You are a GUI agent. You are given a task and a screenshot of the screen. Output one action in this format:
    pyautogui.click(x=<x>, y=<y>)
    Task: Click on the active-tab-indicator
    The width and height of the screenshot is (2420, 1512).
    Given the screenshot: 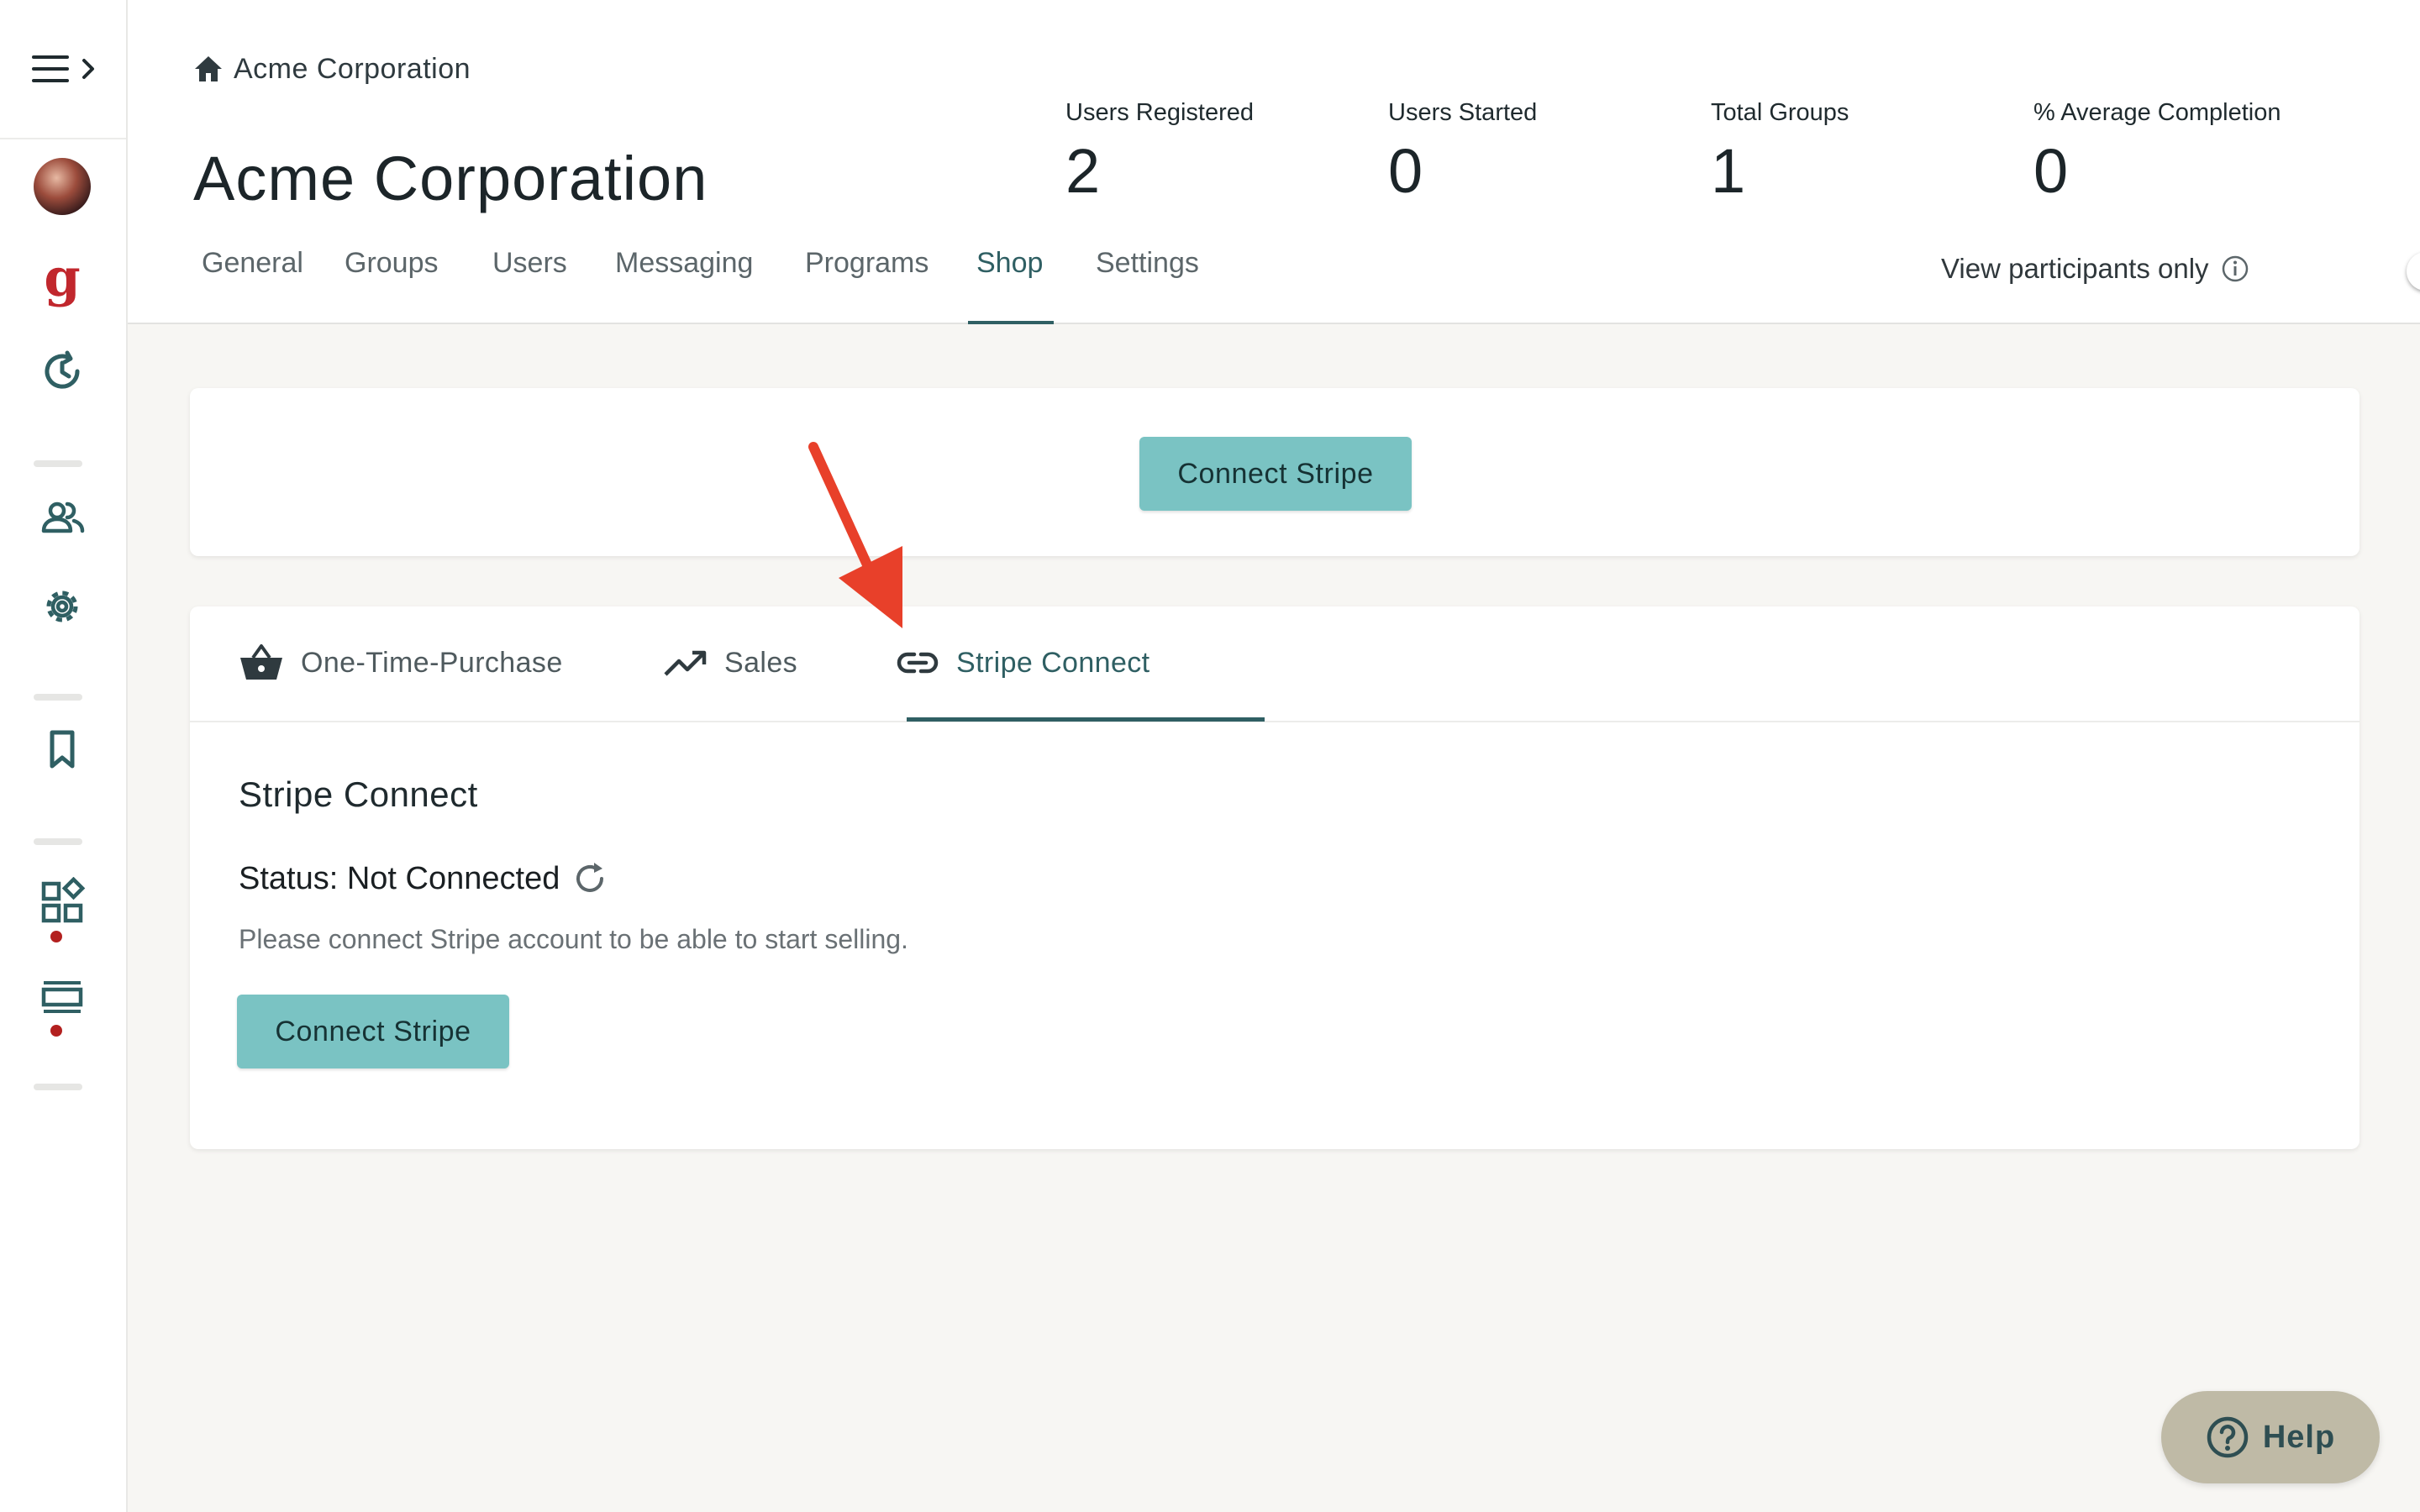 What is the action you would take?
    pyautogui.click(x=1011, y=322)
    